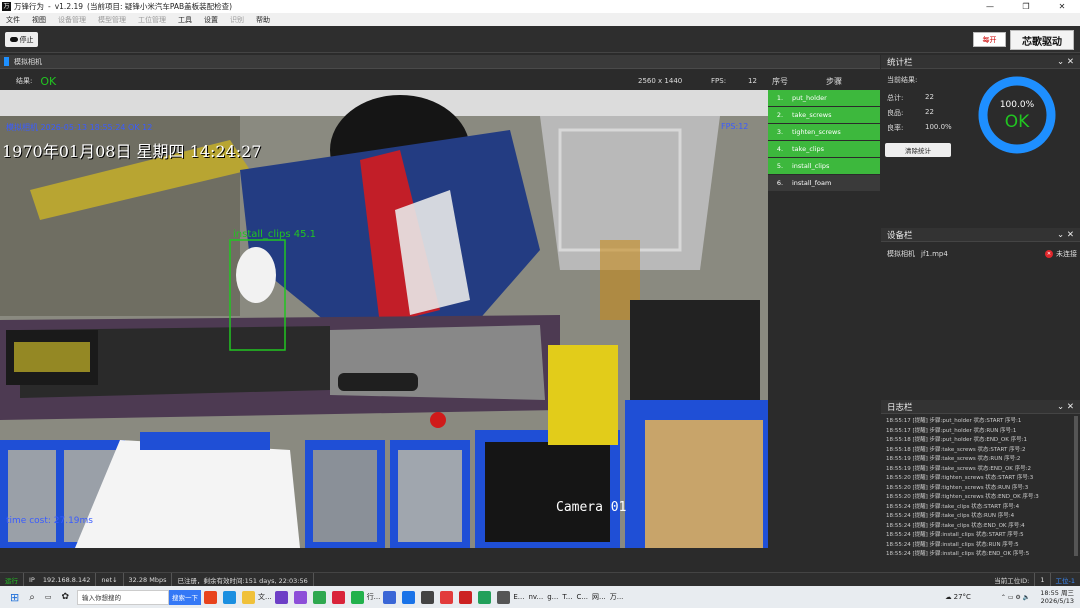 Image resolution: width=1080 pixels, height=608 pixels. What do you see at coordinates (39, 20) in the screenshot?
I see `menu-view: 视图` at bounding box center [39, 20].